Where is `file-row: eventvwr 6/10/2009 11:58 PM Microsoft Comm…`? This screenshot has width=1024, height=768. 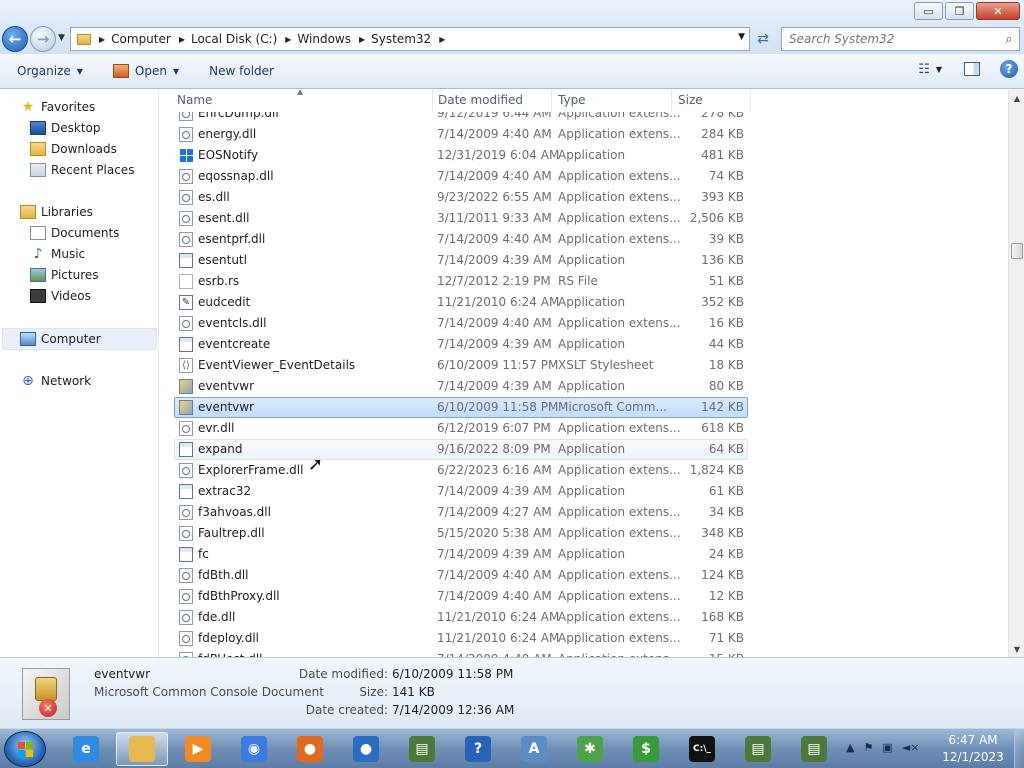
file-row: eventvwr 6/10/2009 11:58 PM Microsoft Comm… is located at coordinates (584, 407).